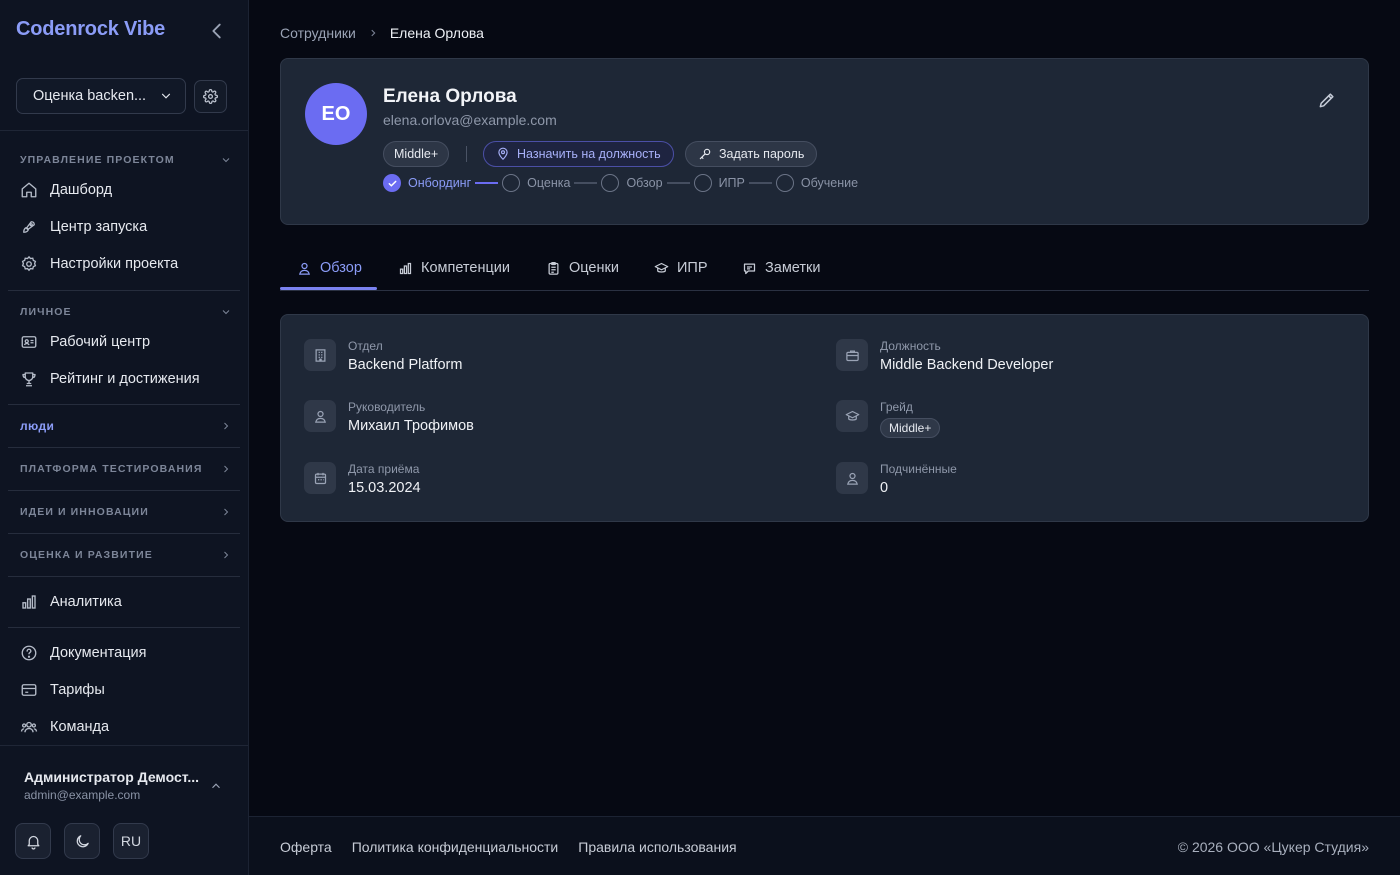 The height and width of the screenshot is (875, 1400). I want to click on section-project-management: Управление проектом, so click(126, 160).